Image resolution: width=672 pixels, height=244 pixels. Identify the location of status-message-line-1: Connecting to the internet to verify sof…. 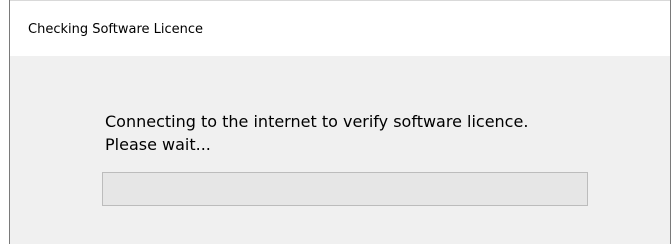
(317, 121).